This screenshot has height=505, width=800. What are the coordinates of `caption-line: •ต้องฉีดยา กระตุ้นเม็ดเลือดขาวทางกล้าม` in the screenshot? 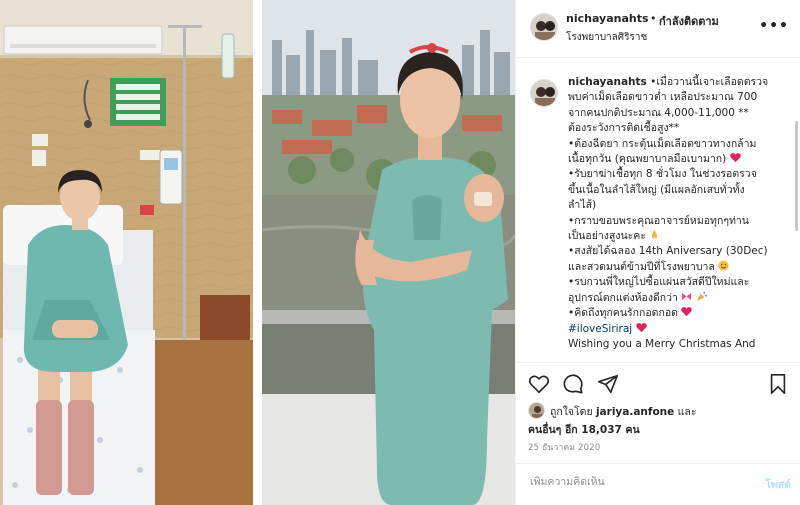 It's located at (662, 143).